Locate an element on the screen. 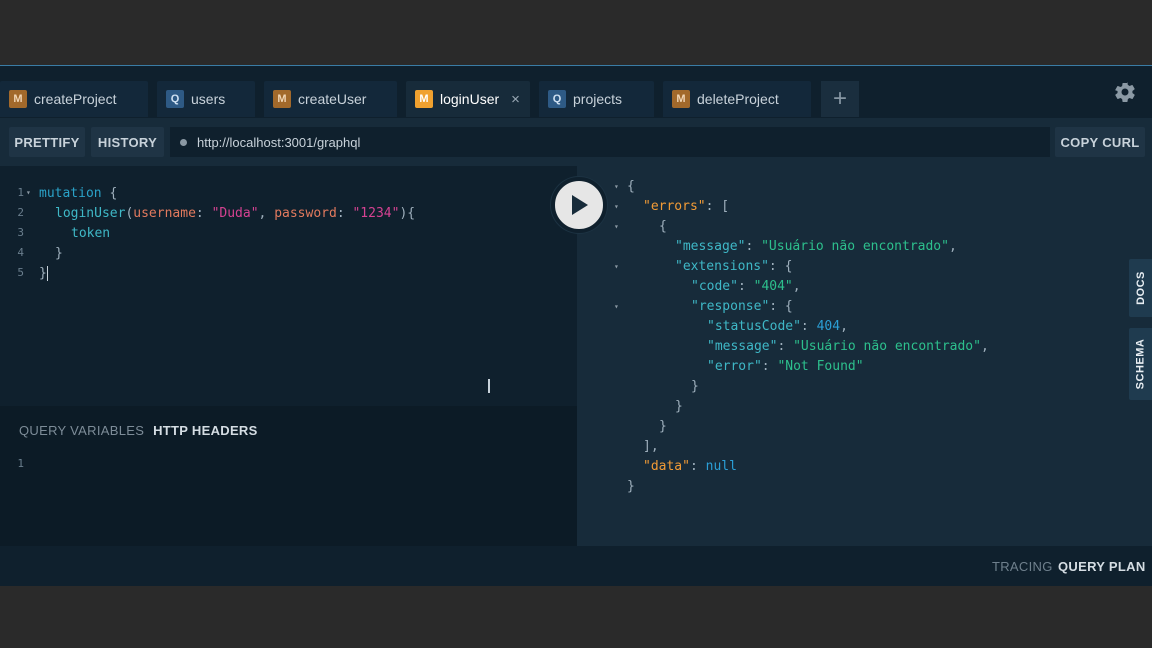 The height and width of the screenshot is (648, 1152). json-line: "errors": [ is located at coordinates (686, 206).